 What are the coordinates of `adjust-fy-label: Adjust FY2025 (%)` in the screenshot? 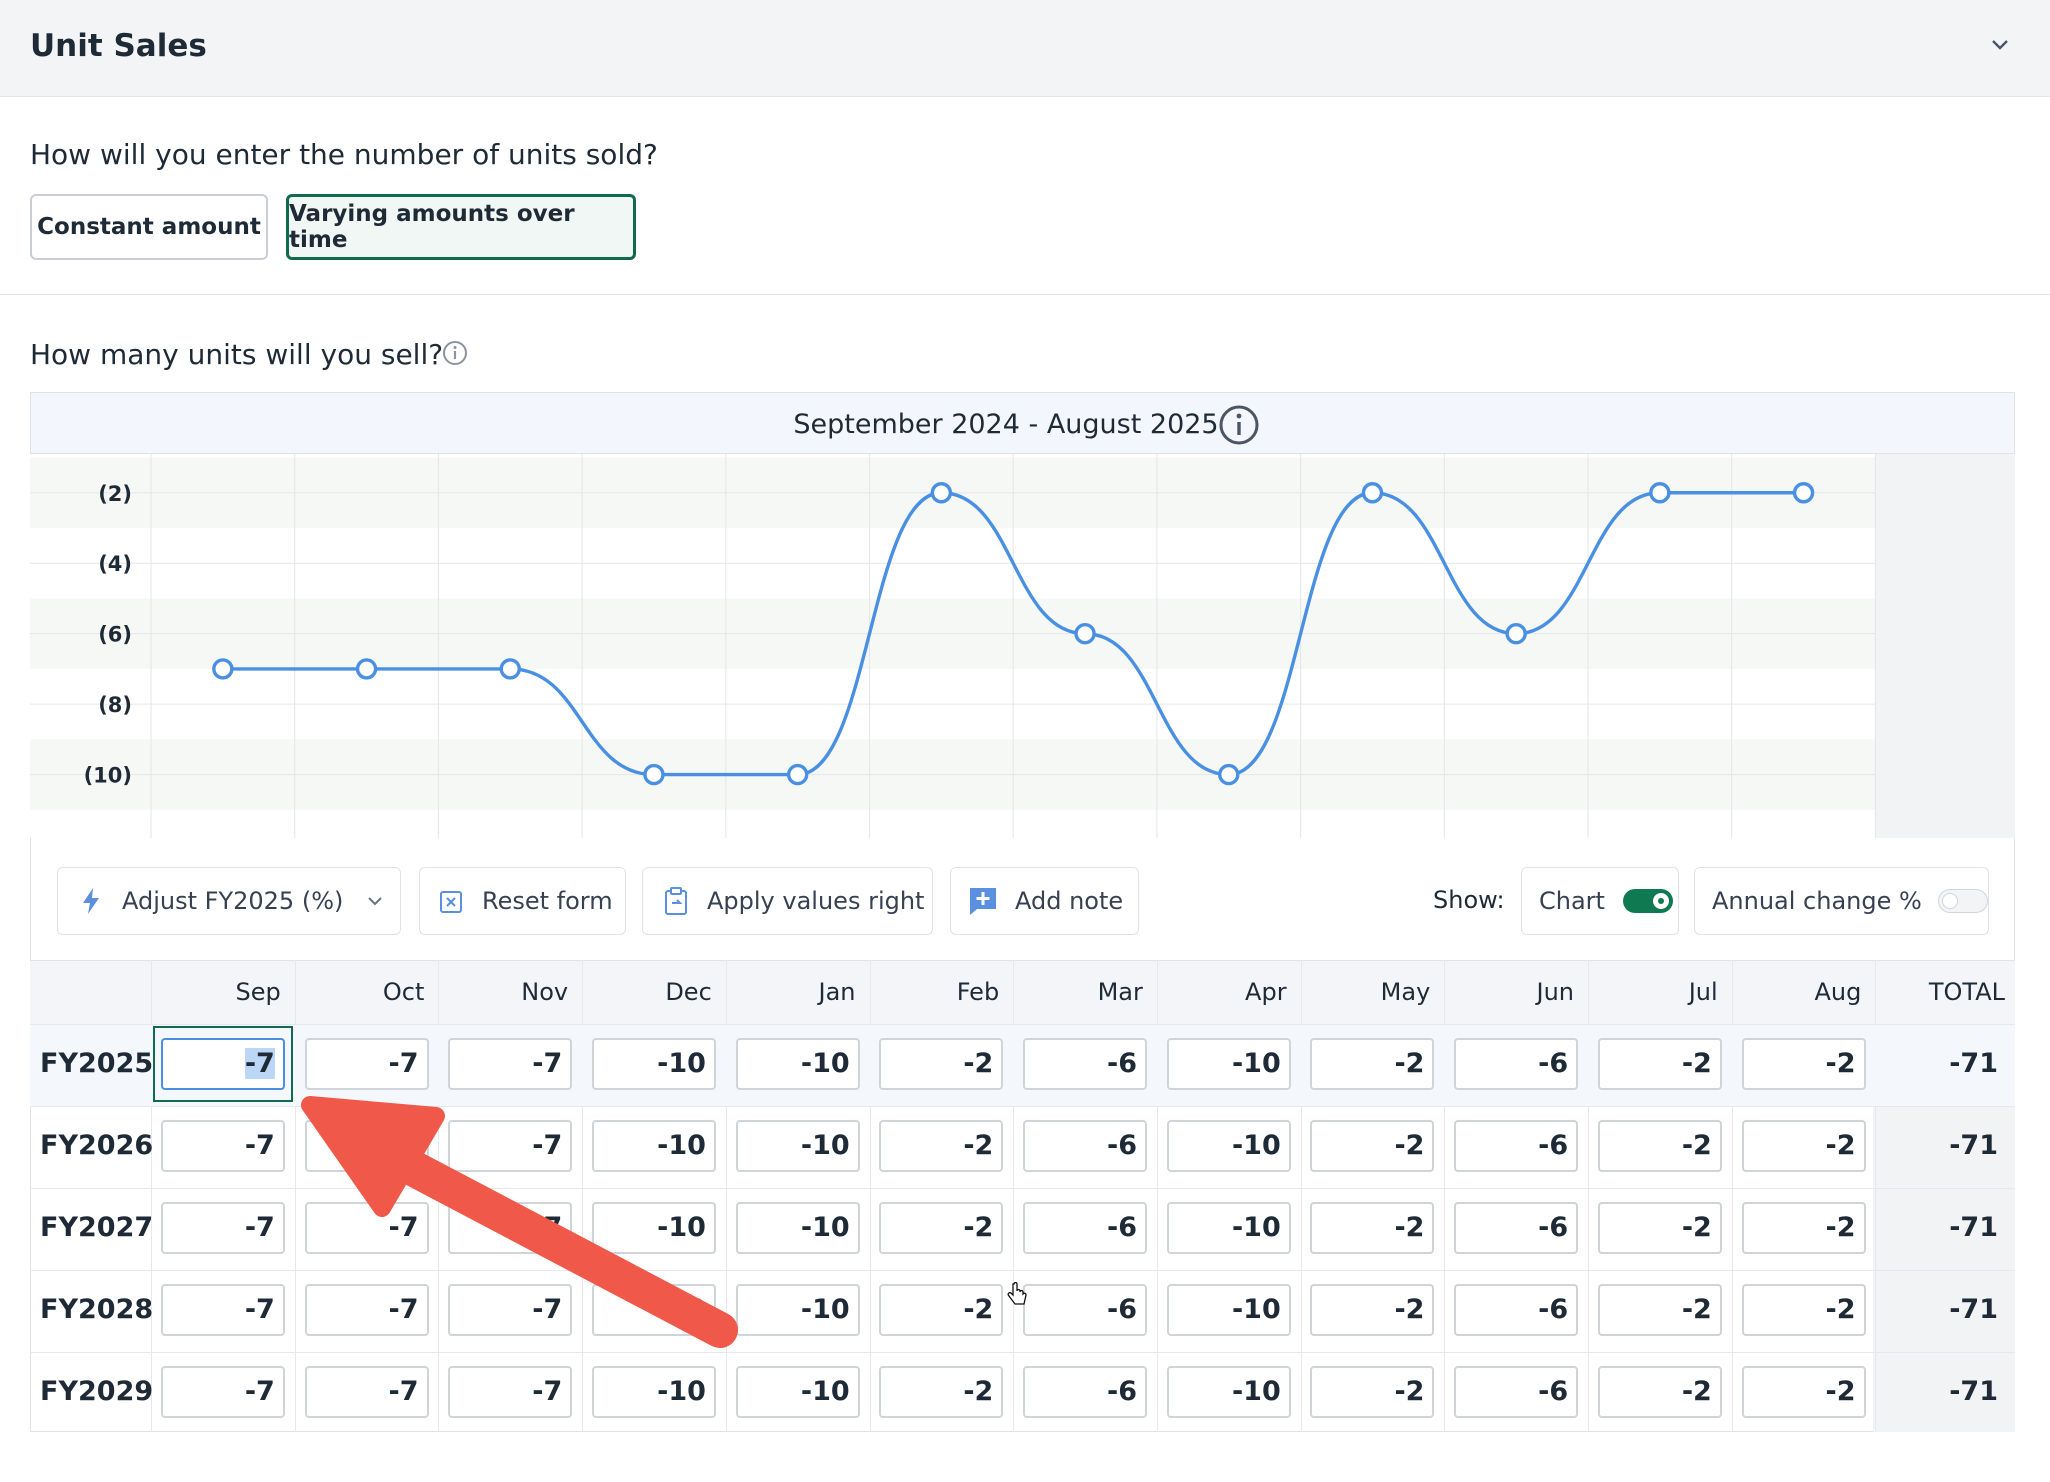 It's located at (233, 901).